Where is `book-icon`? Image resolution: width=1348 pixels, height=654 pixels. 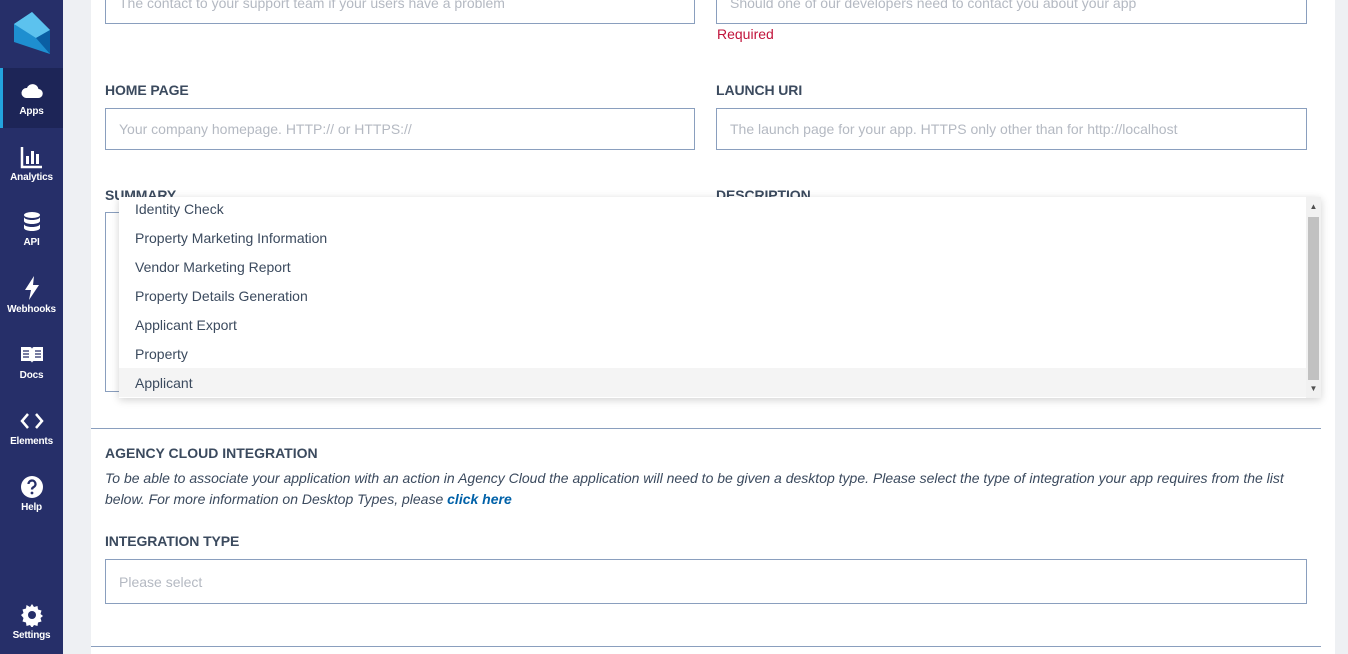
book-icon is located at coordinates (31, 355).